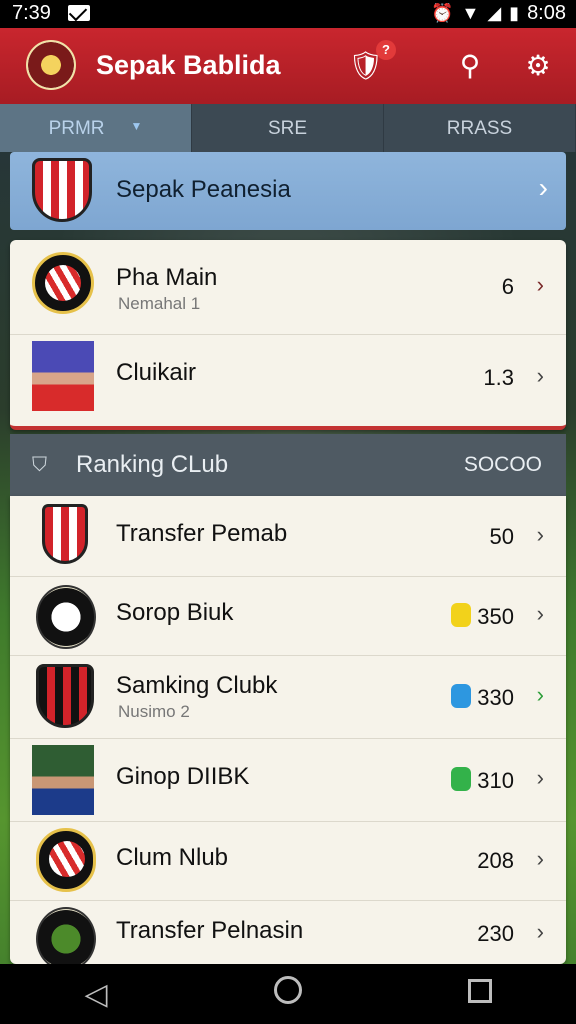 The height and width of the screenshot is (1024, 576). I want to click on list-item: Clum Nlub 208 ›, so click(288, 861).